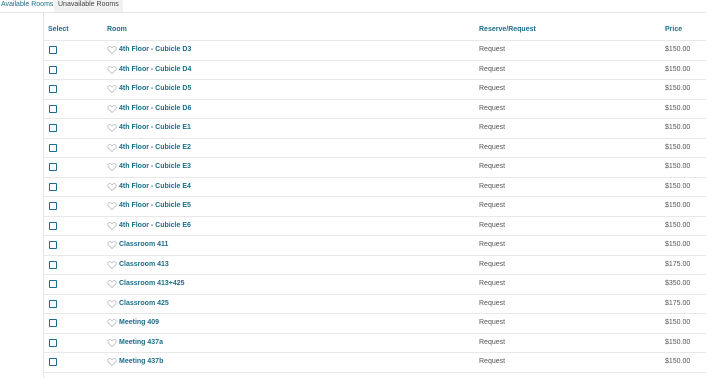 Image resolution: width=706 pixels, height=378 pixels. I want to click on table-row: 4th Floor - Cubicle E4 Request $150.00, so click(374, 187).